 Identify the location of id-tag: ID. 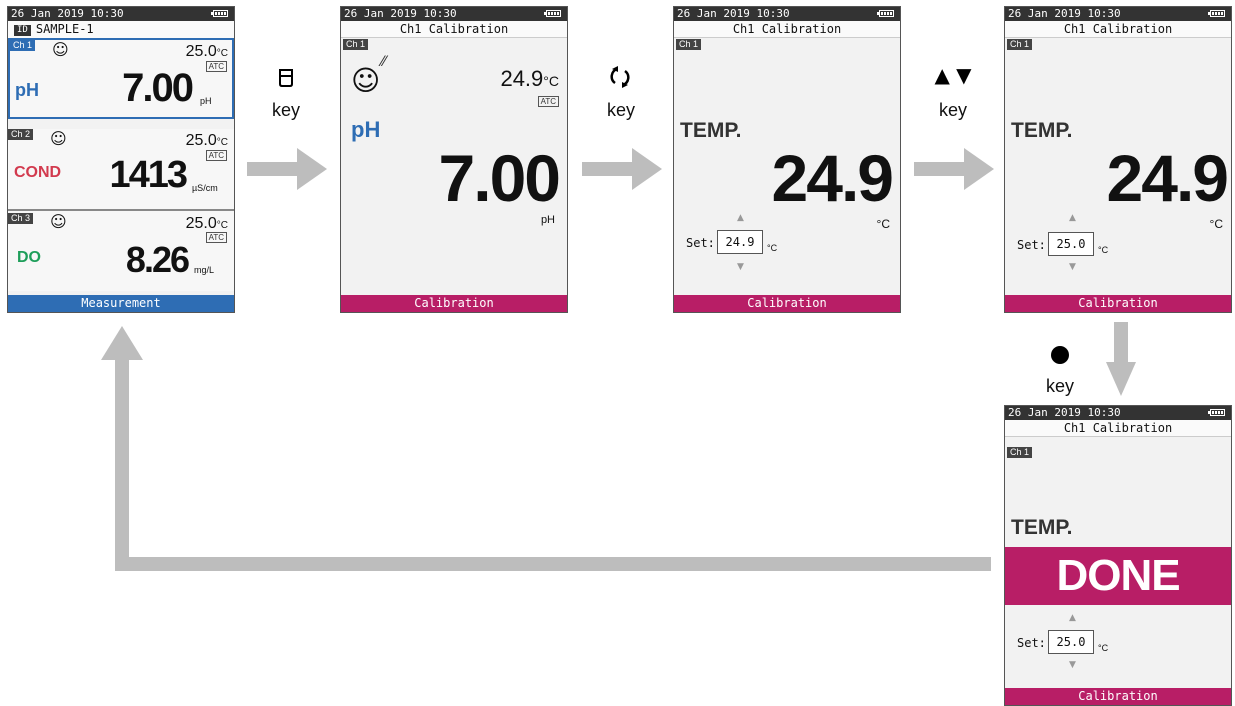
(22, 30).